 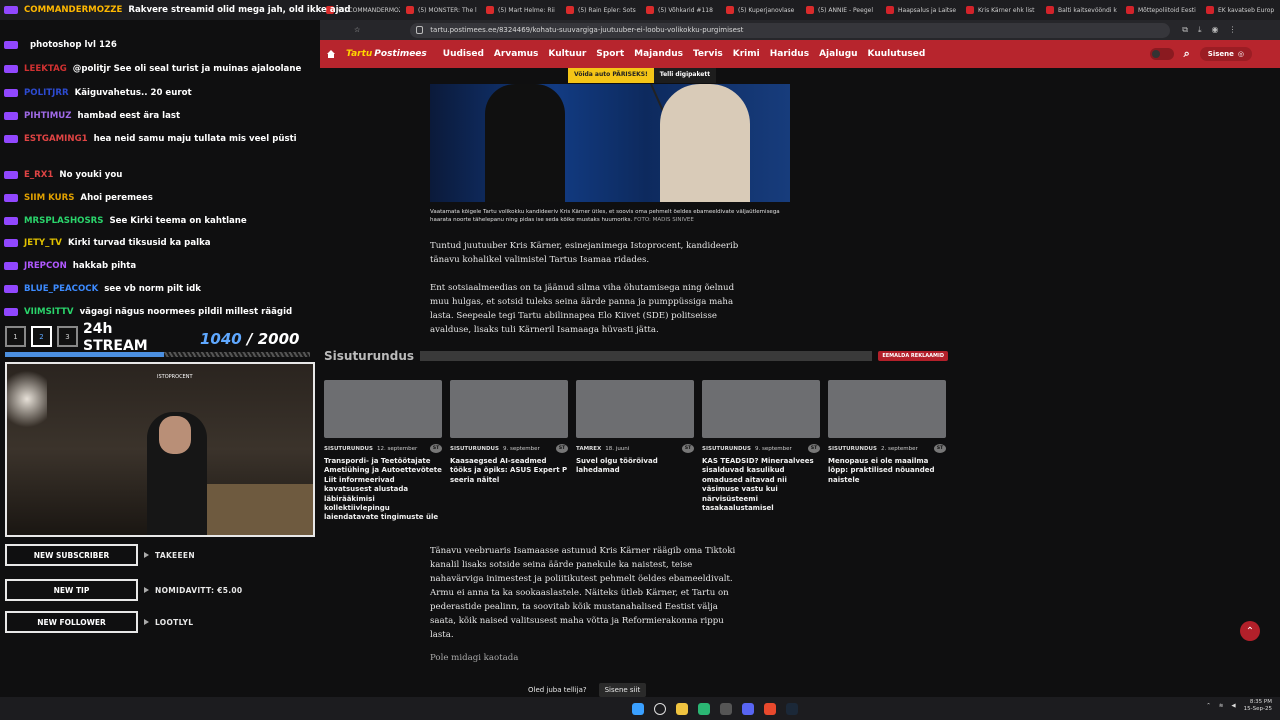 What do you see at coordinates (359, 54) in the screenshot?
I see `logo-prefix: Tartu` at bounding box center [359, 54].